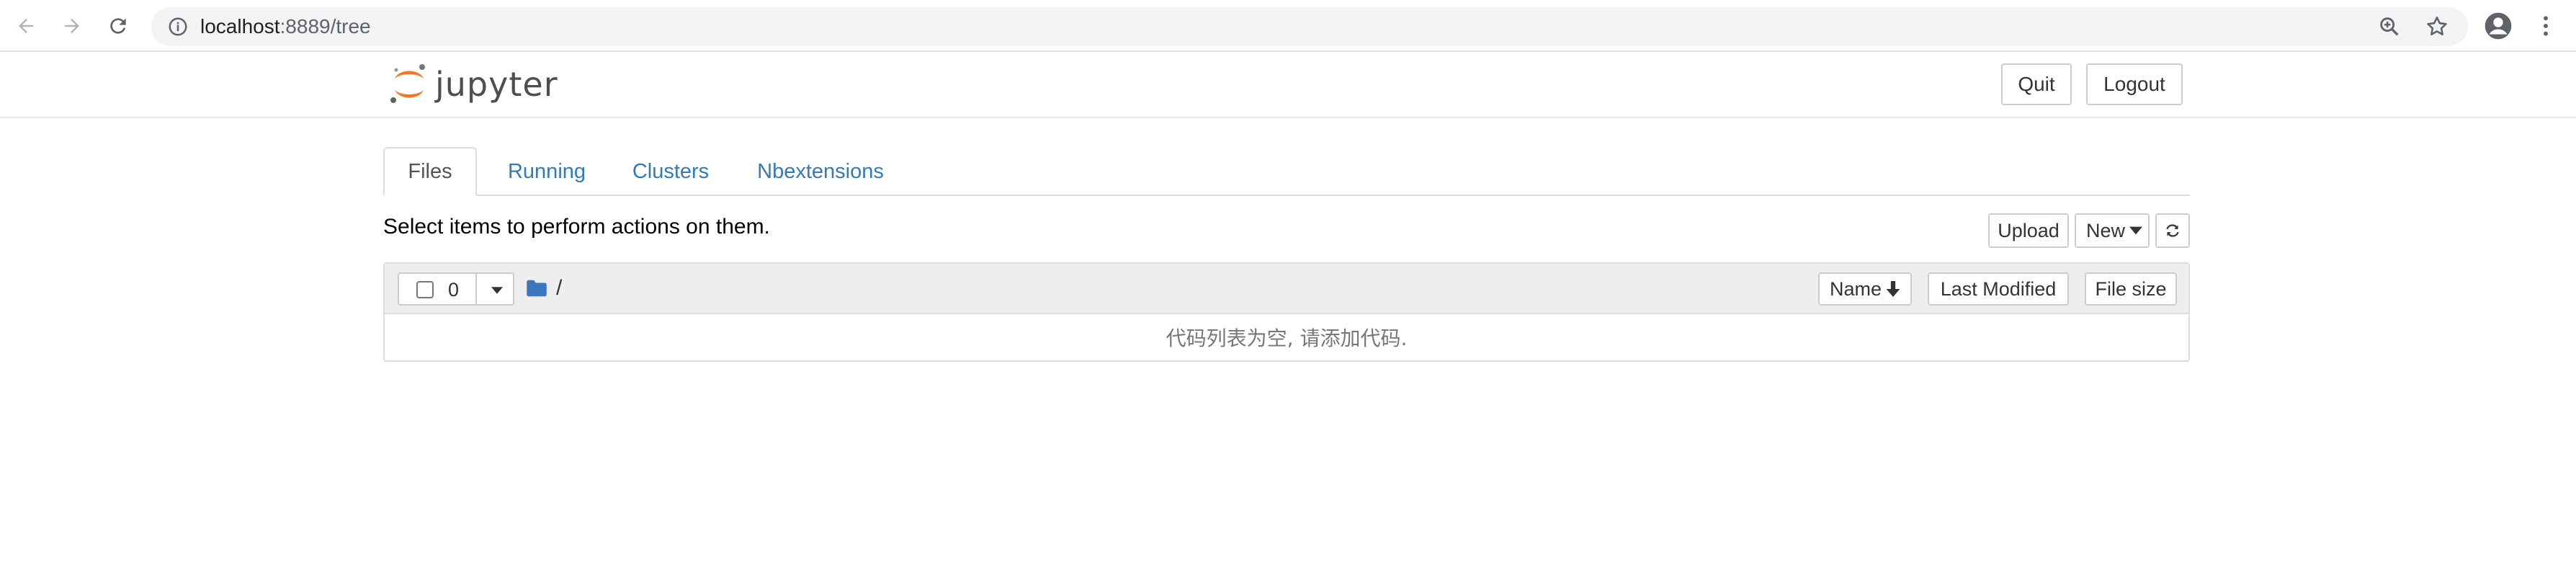 Image resolution: width=2576 pixels, height=565 pixels. I want to click on url-path: :8889/tree, so click(325, 26).